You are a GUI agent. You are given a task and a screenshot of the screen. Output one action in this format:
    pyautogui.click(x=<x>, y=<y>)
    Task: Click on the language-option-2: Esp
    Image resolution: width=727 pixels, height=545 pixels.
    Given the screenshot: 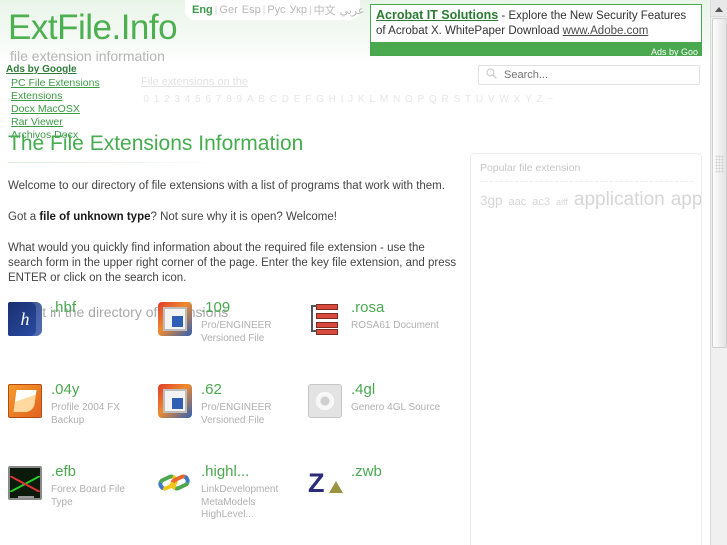 What is the action you would take?
    pyautogui.click(x=251, y=10)
    